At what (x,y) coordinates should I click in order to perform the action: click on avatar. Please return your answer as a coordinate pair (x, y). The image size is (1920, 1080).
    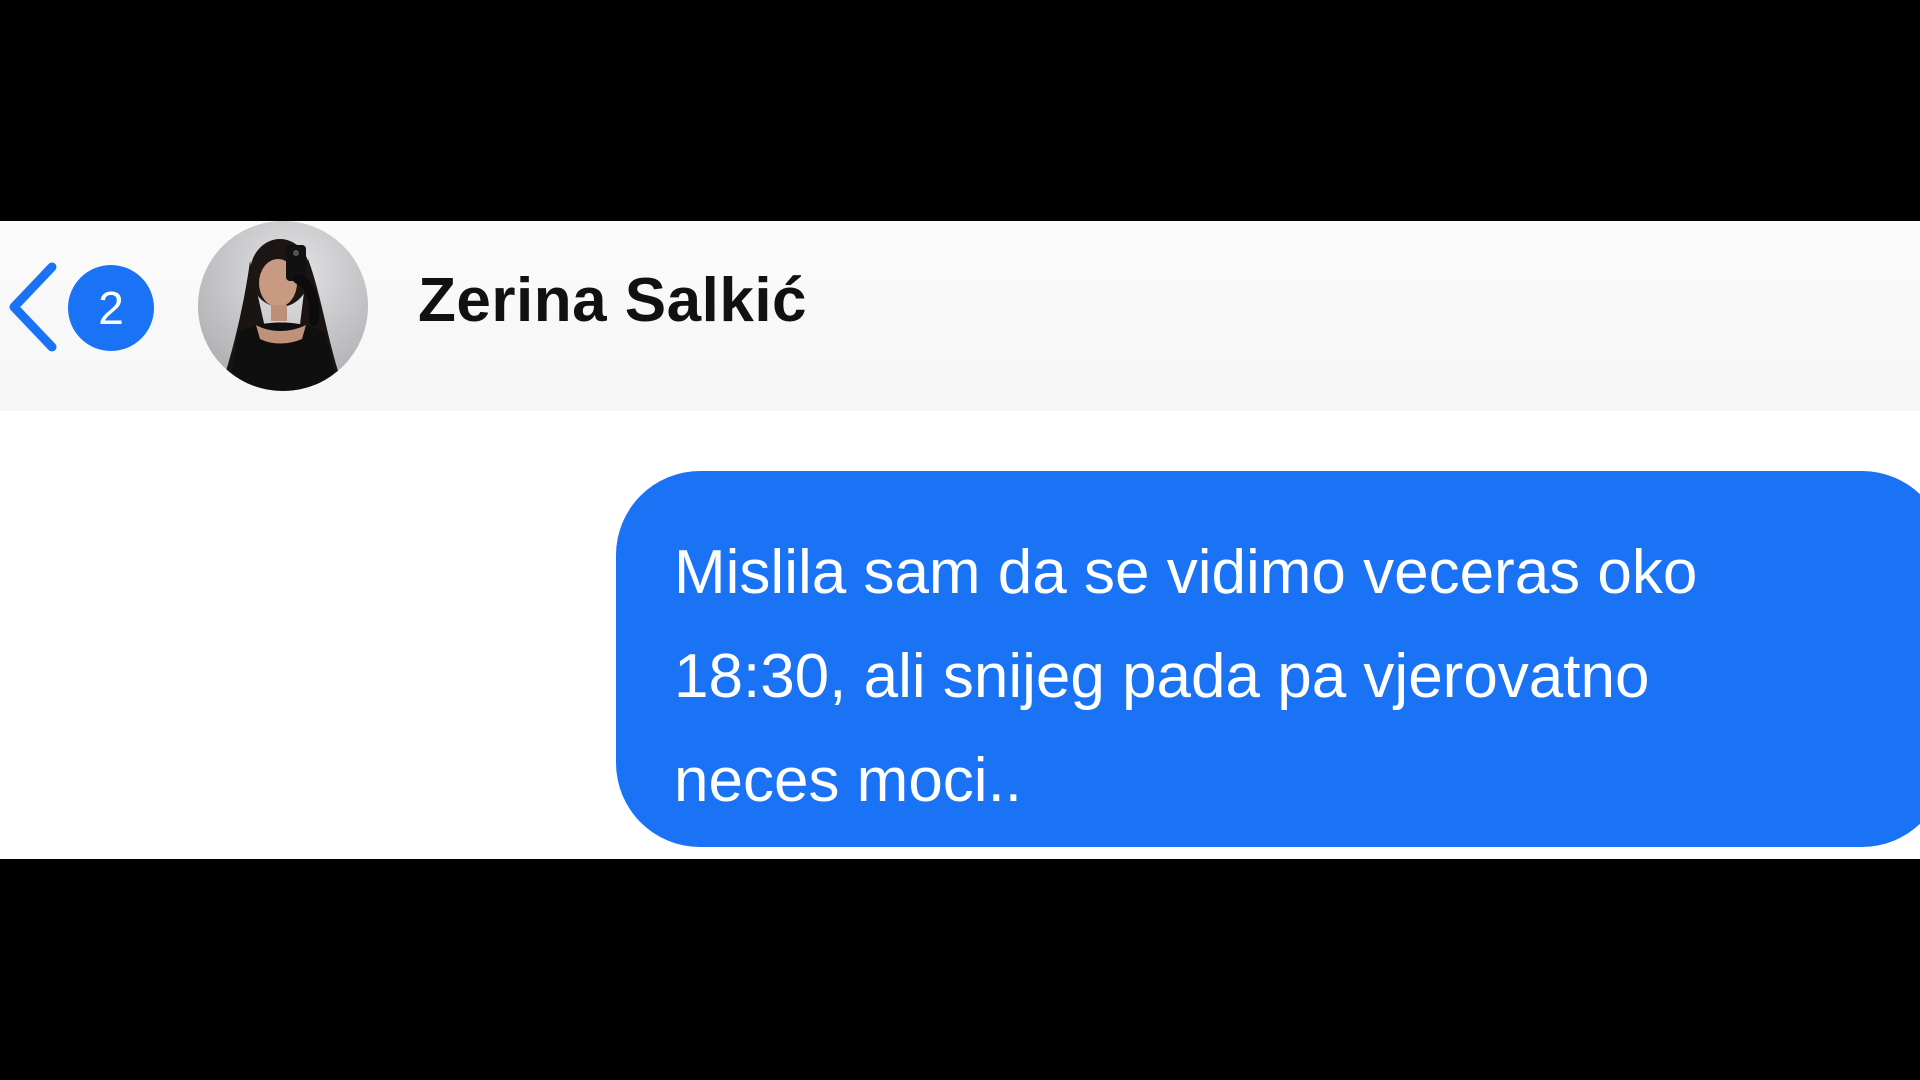
    Looking at the image, I should click on (283, 306).